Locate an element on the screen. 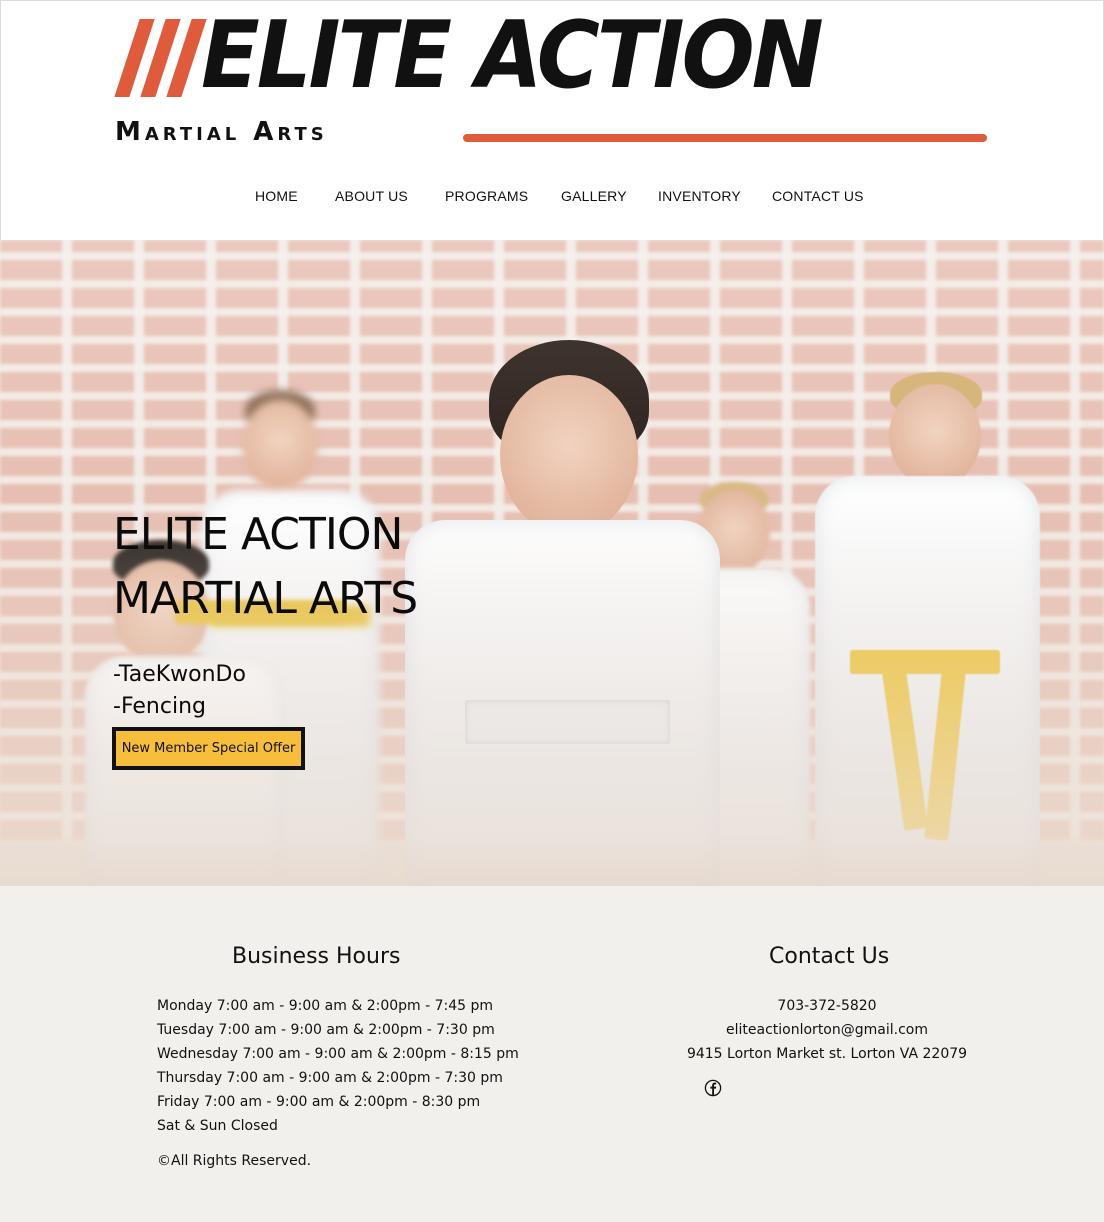 The image size is (1104, 1222). nav-home: HOME is located at coordinates (276, 196).